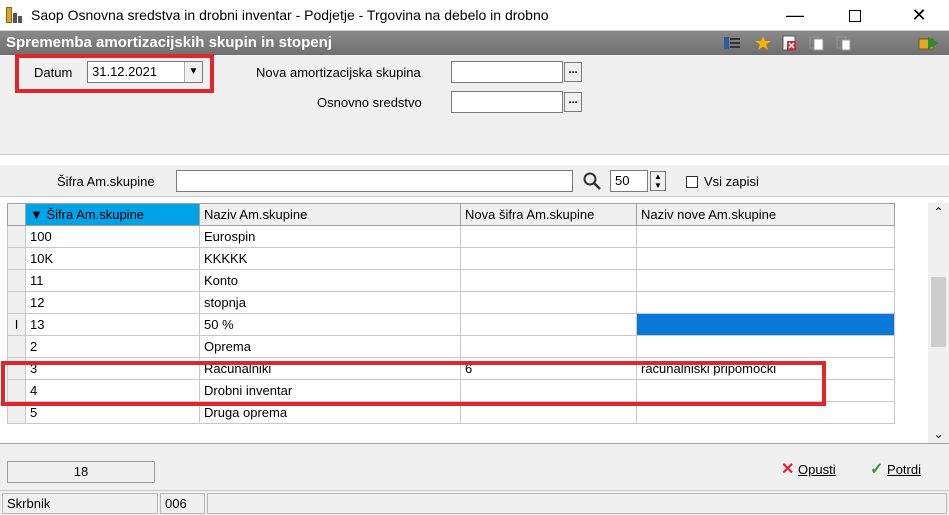  Describe the element at coordinates (855, 15) in the screenshot. I see `maximize-button` at that location.